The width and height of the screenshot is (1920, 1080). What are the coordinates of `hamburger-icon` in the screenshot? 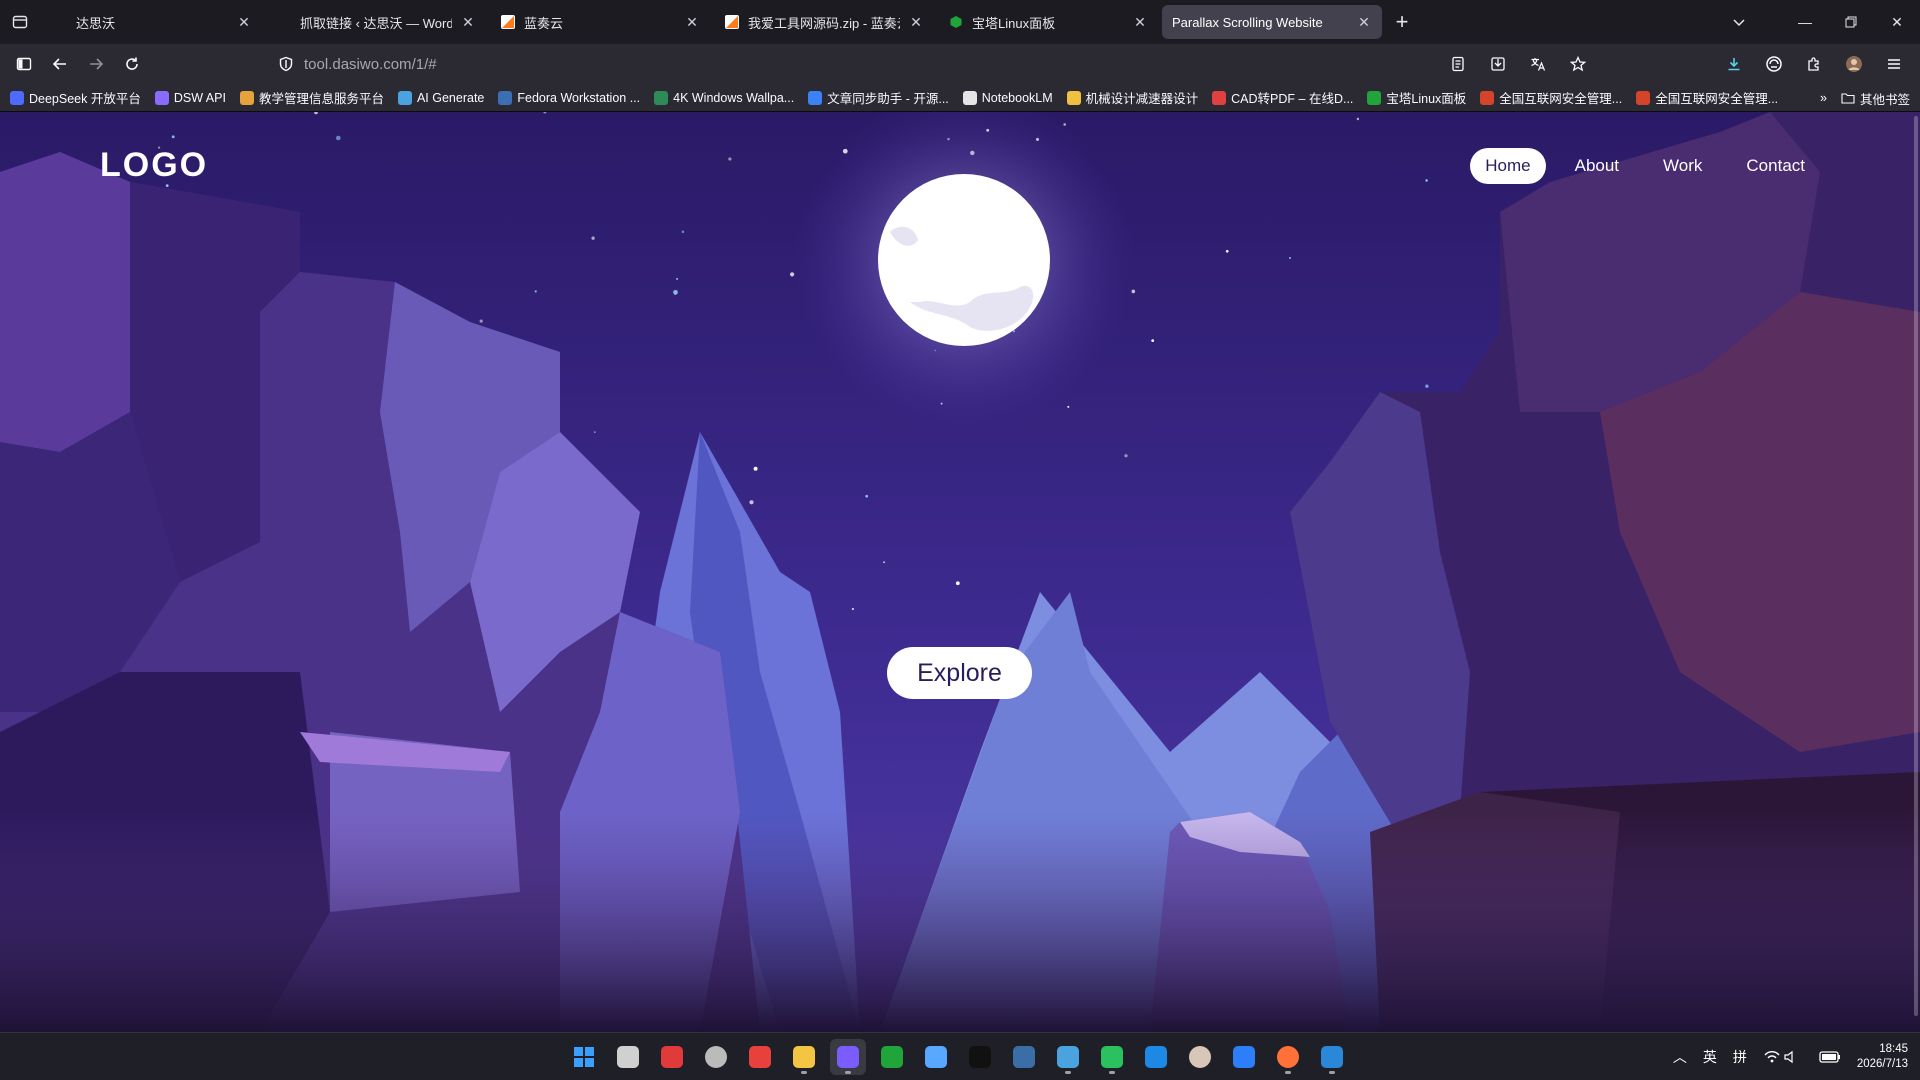 It's located at (1894, 64).